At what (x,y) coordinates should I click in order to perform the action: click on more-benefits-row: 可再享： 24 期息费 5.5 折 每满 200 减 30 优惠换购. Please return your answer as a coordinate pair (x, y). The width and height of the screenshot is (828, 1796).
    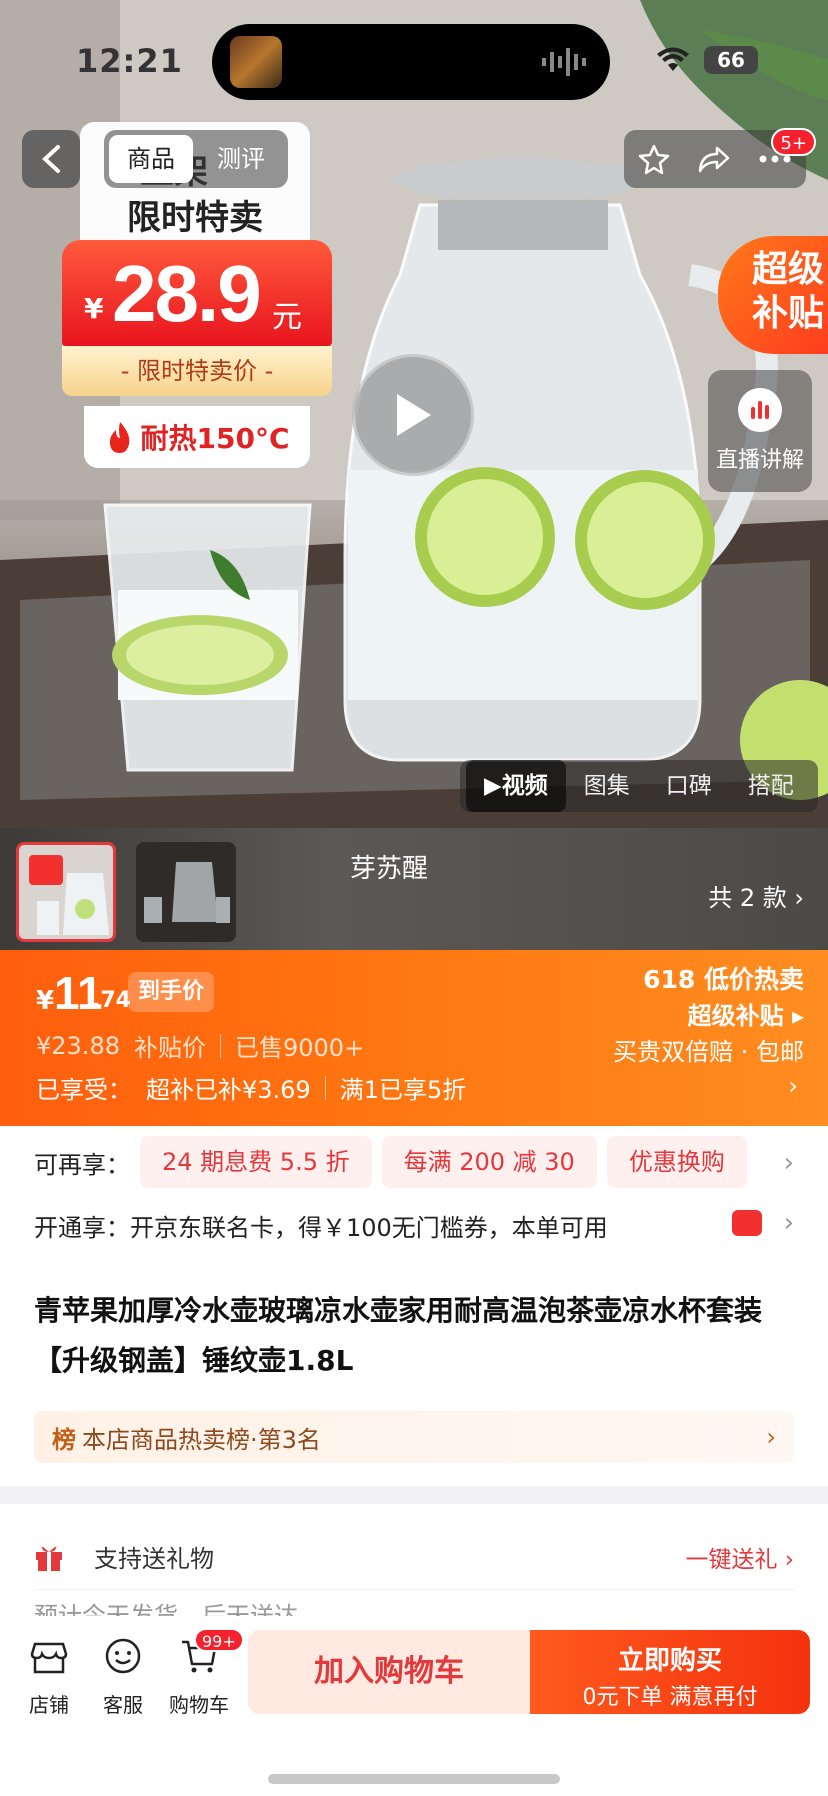
    Looking at the image, I should click on (390, 1162).